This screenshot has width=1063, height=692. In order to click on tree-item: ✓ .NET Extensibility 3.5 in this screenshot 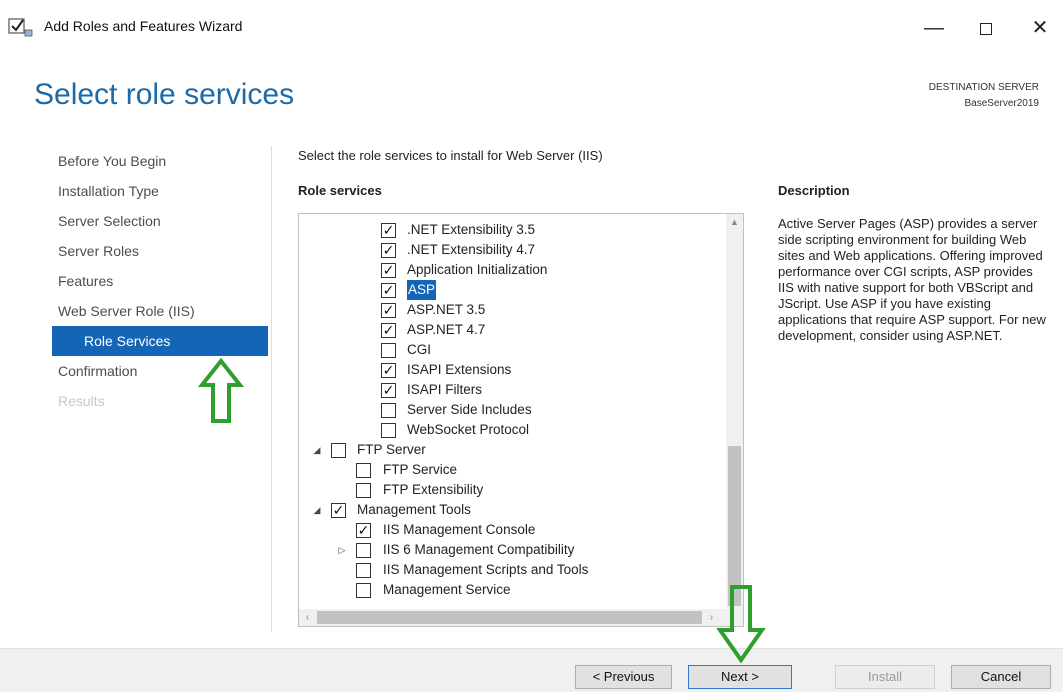, I will do `click(514, 230)`.